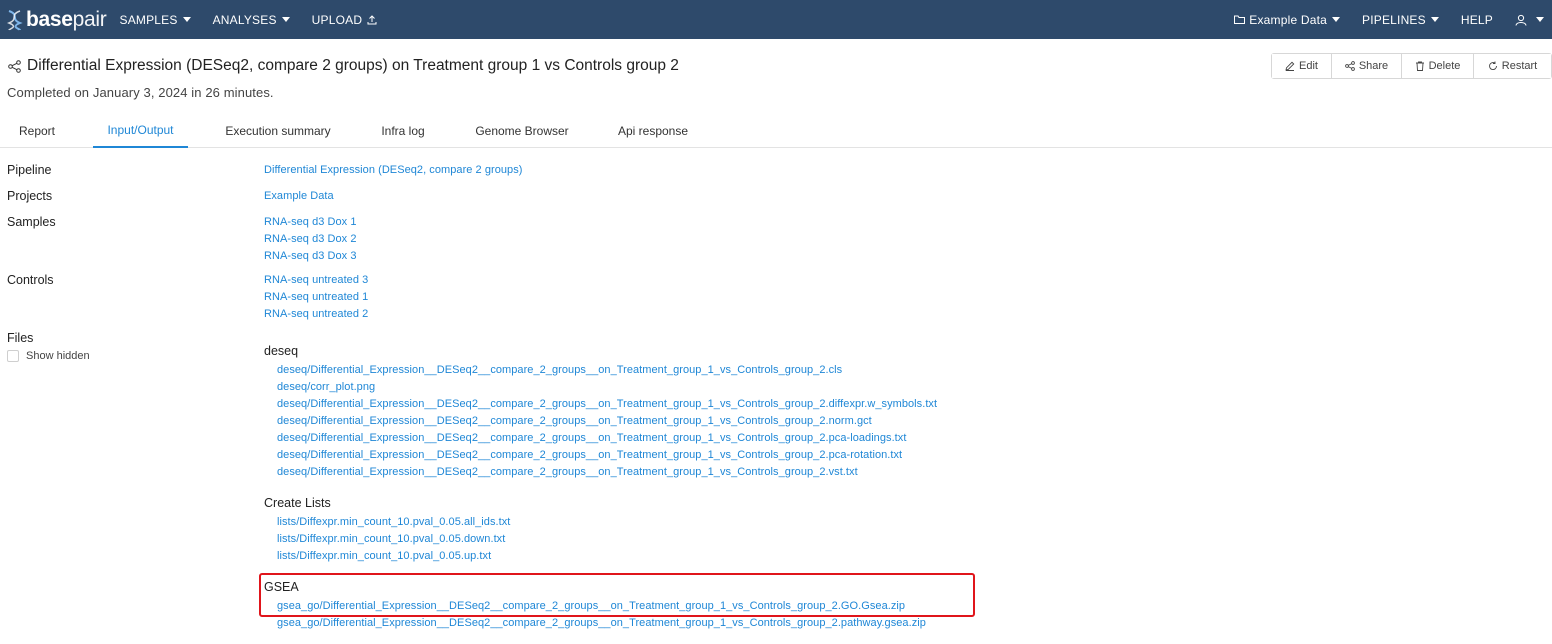  I want to click on share-icon, so click(1349, 66).